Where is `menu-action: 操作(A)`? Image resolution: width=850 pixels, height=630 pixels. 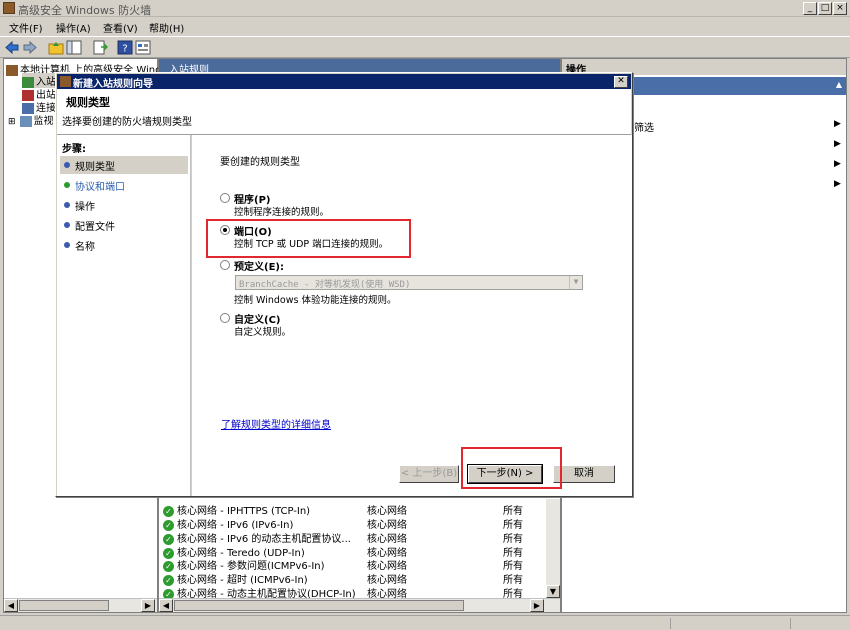 menu-action: 操作(A) is located at coordinates (73, 27).